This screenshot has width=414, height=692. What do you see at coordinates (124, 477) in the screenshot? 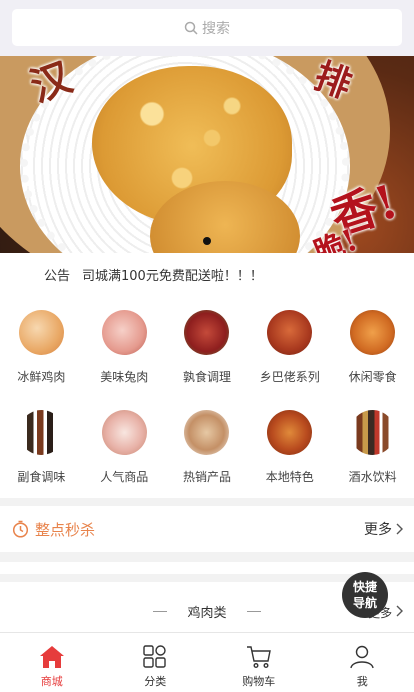
I see `category-label: 人气商品` at bounding box center [124, 477].